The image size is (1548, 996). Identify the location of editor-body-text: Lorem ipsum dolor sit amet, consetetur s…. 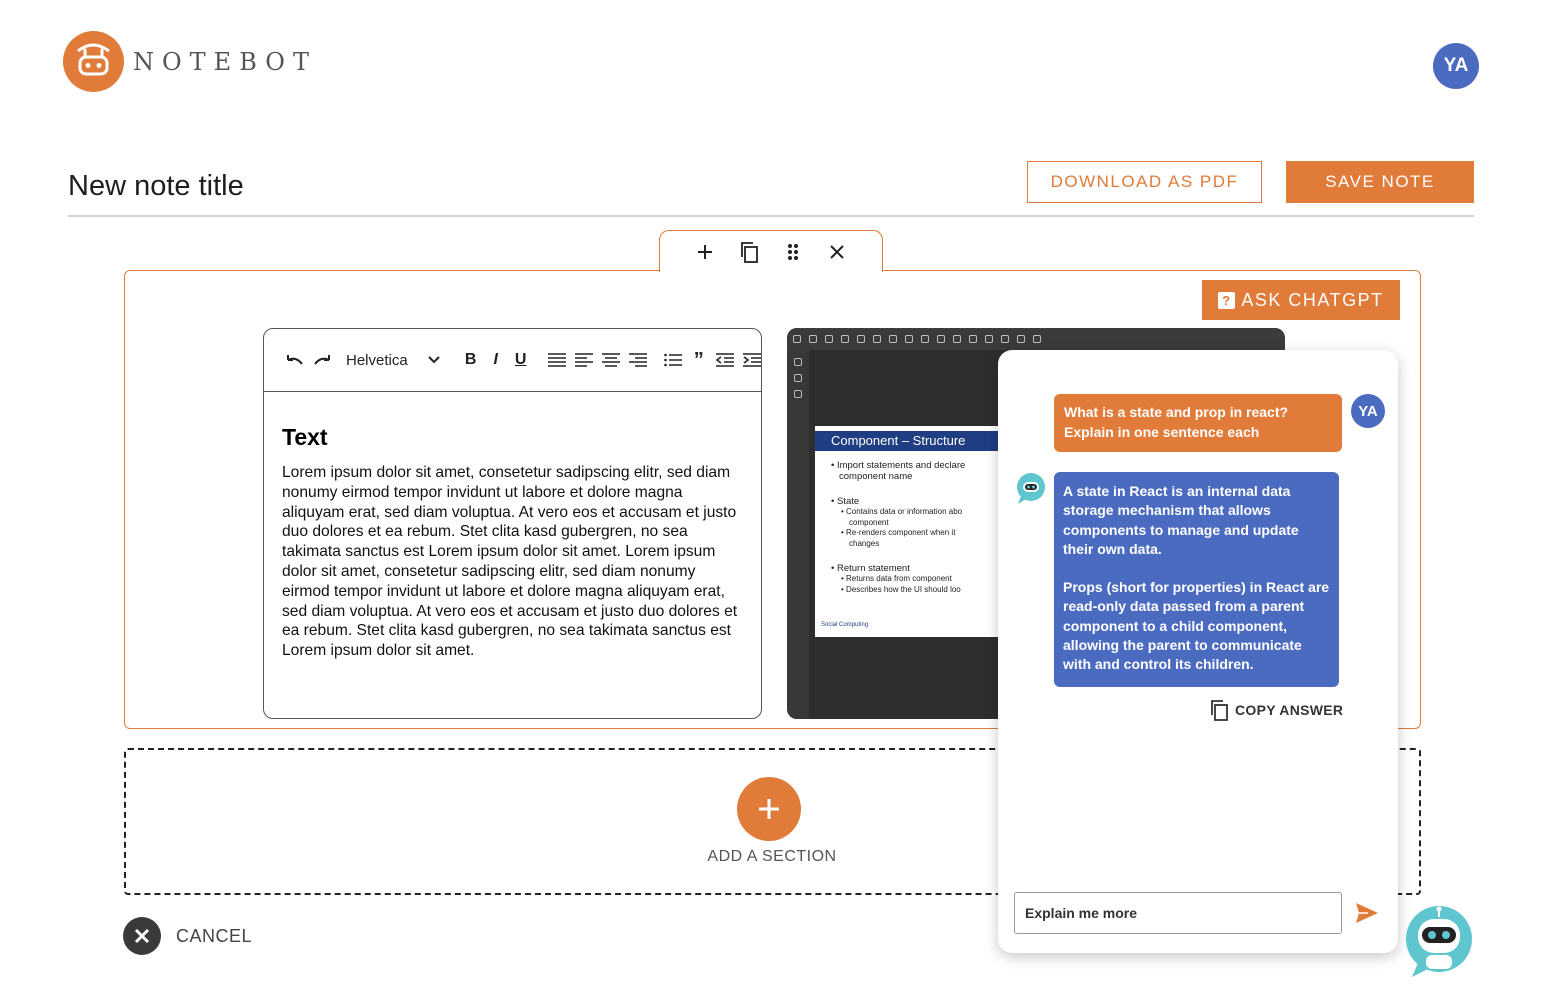
(510, 562).